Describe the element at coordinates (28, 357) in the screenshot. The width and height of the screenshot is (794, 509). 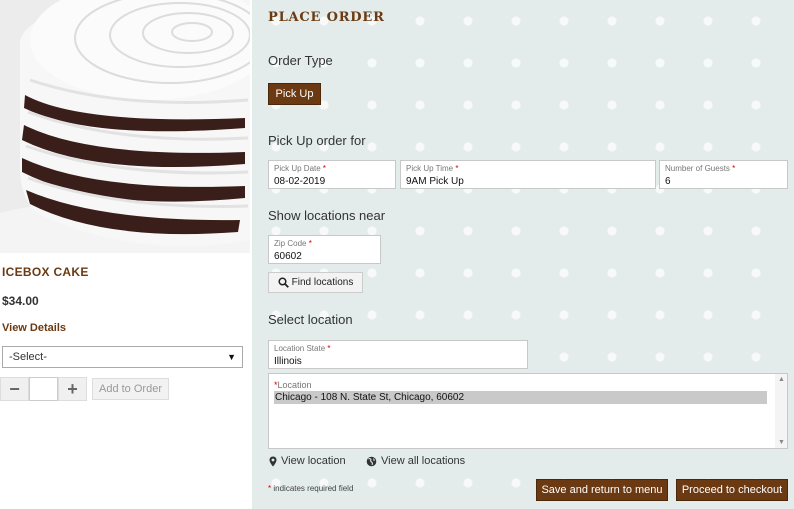
I see `option-select-value: -Select-` at that location.